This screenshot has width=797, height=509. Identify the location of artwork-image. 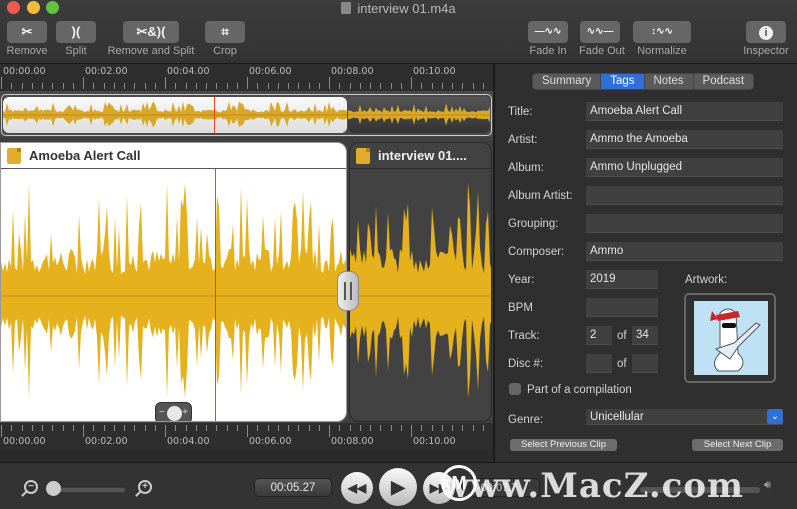
(731, 338).